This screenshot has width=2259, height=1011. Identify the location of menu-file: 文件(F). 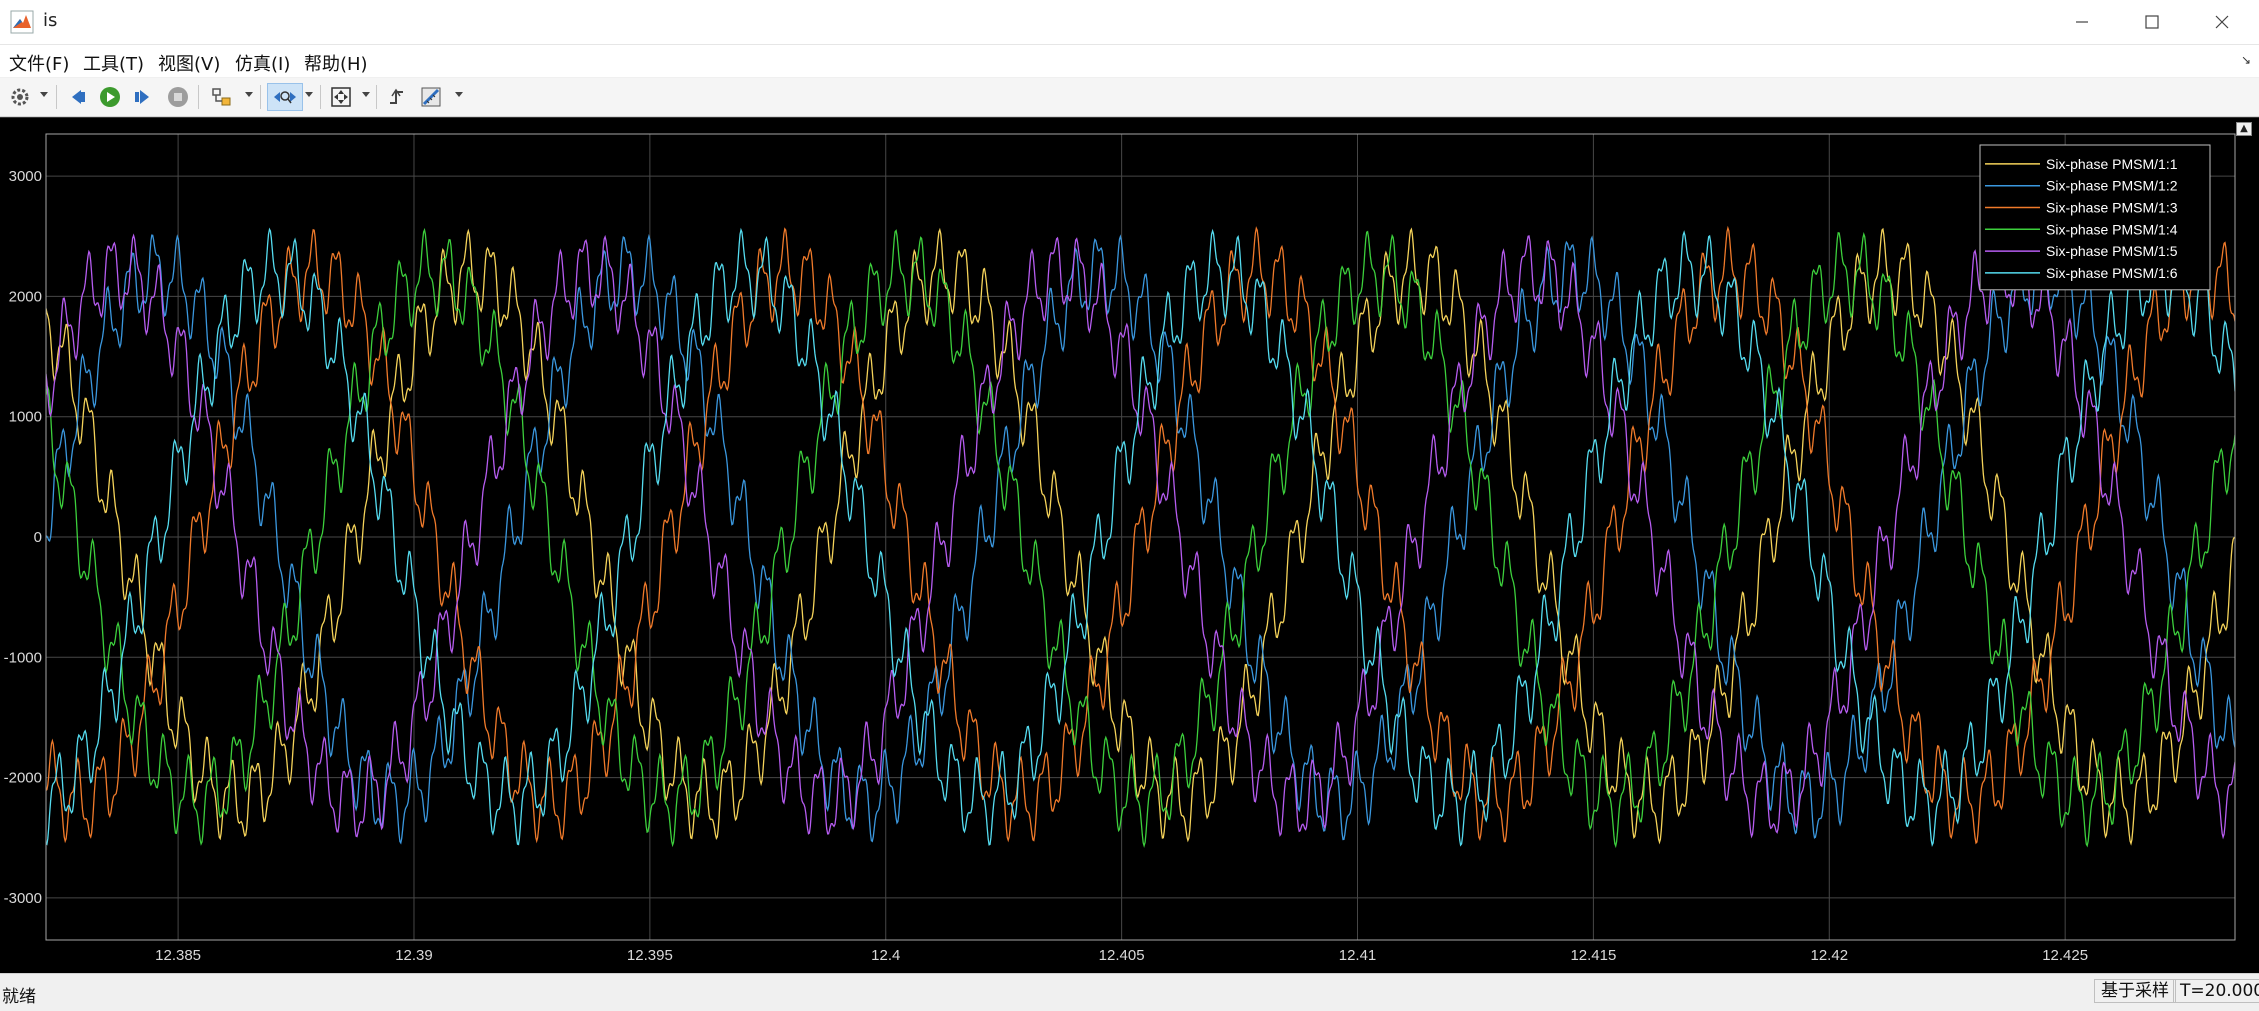
(39, 63).